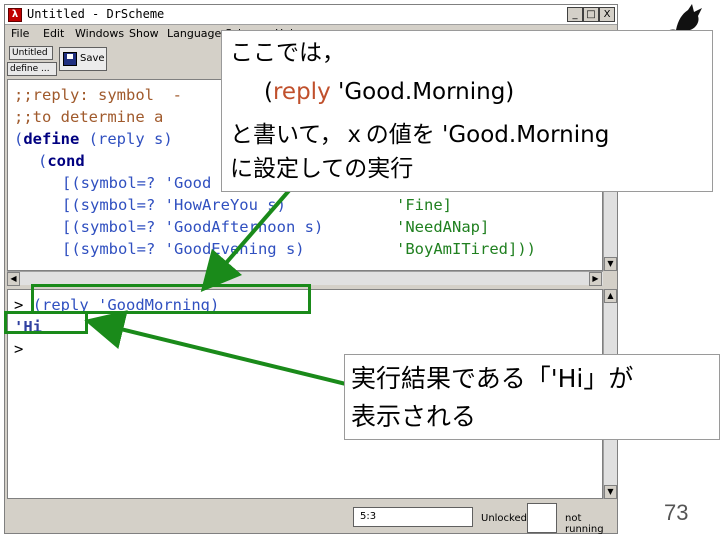 The image size is (720, 540). I want to click on cursor-position: 5:3, so click(413, 517).